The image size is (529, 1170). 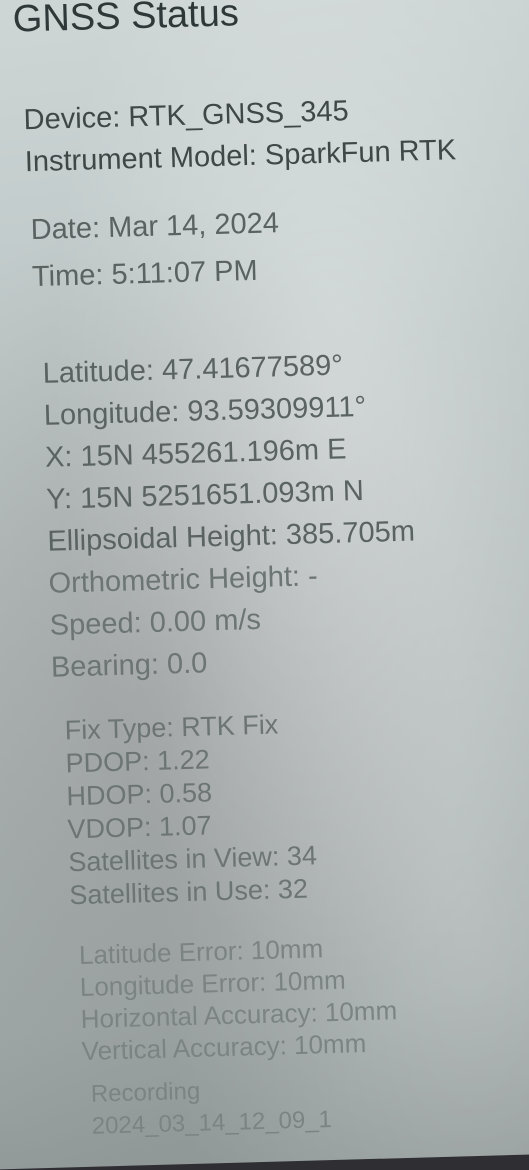 What do you see at coordinates (139, 794) in the screenshot?
I see `hdop-value: HDOP: 0.58` at bounding box center [139, 794].